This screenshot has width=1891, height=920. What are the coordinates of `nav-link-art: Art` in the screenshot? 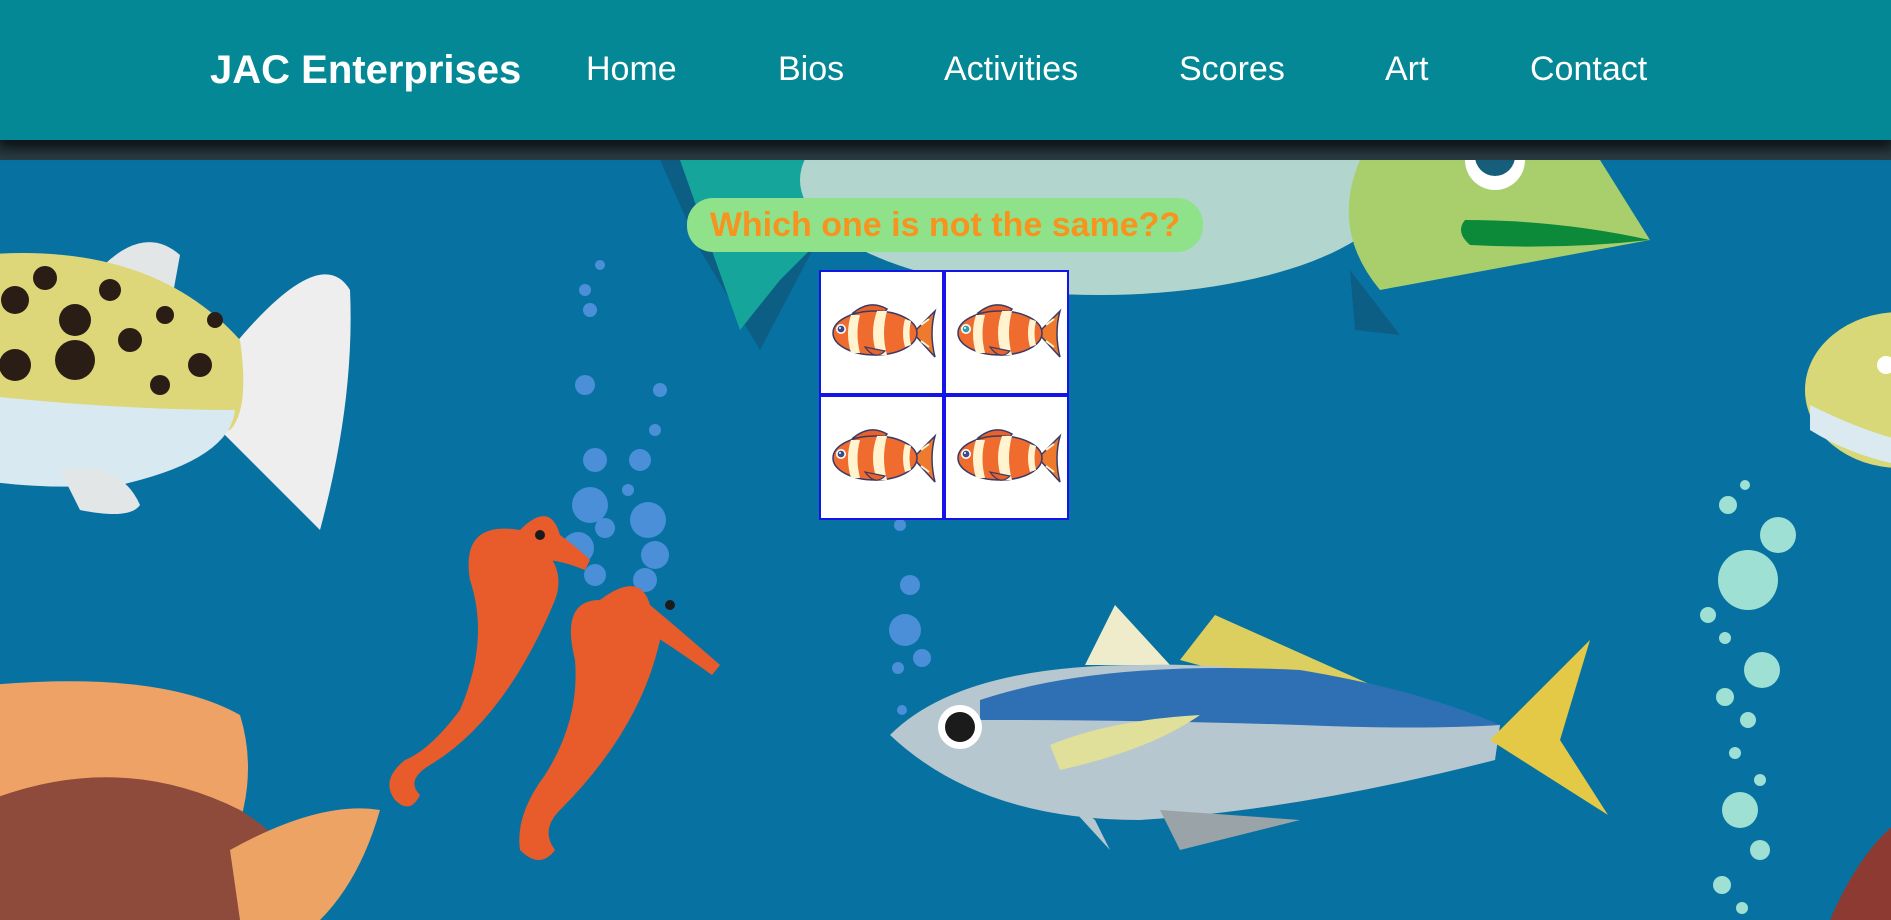 It's located at (1406, 69).